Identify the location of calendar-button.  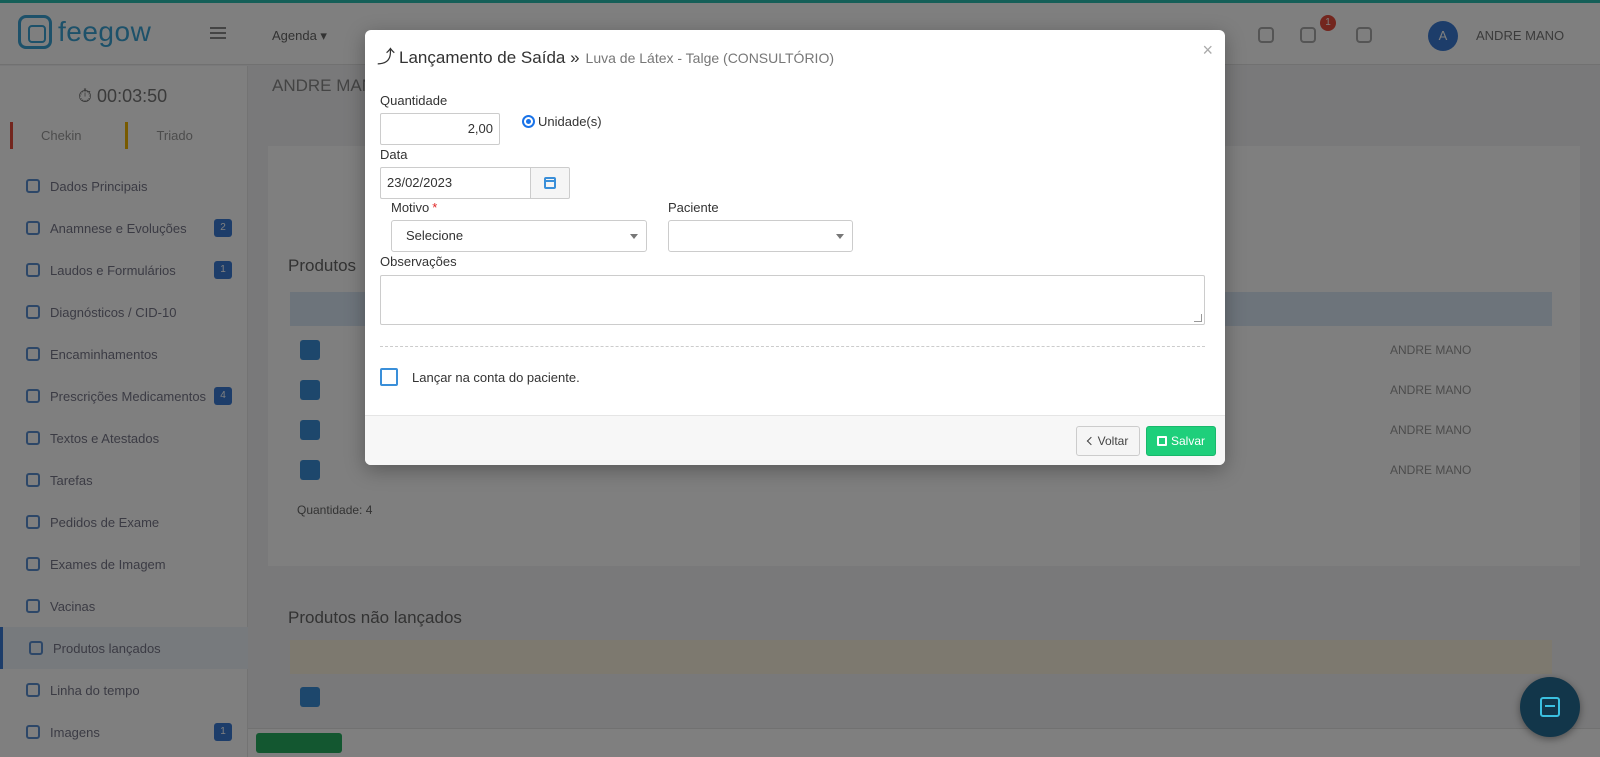
(550, 183).